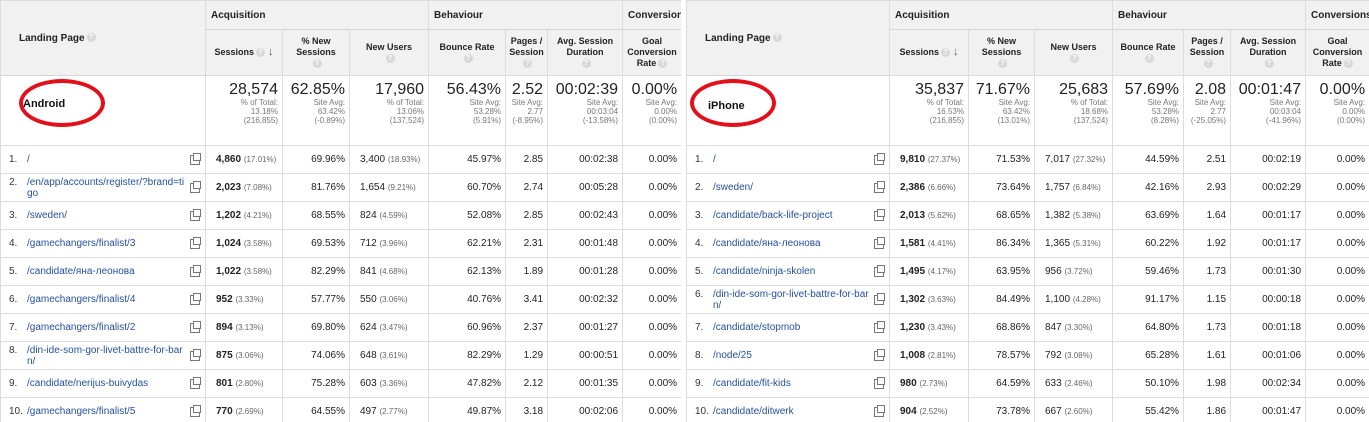  I want to click on pct-new-value: 84.49%, so click(1013, 299).